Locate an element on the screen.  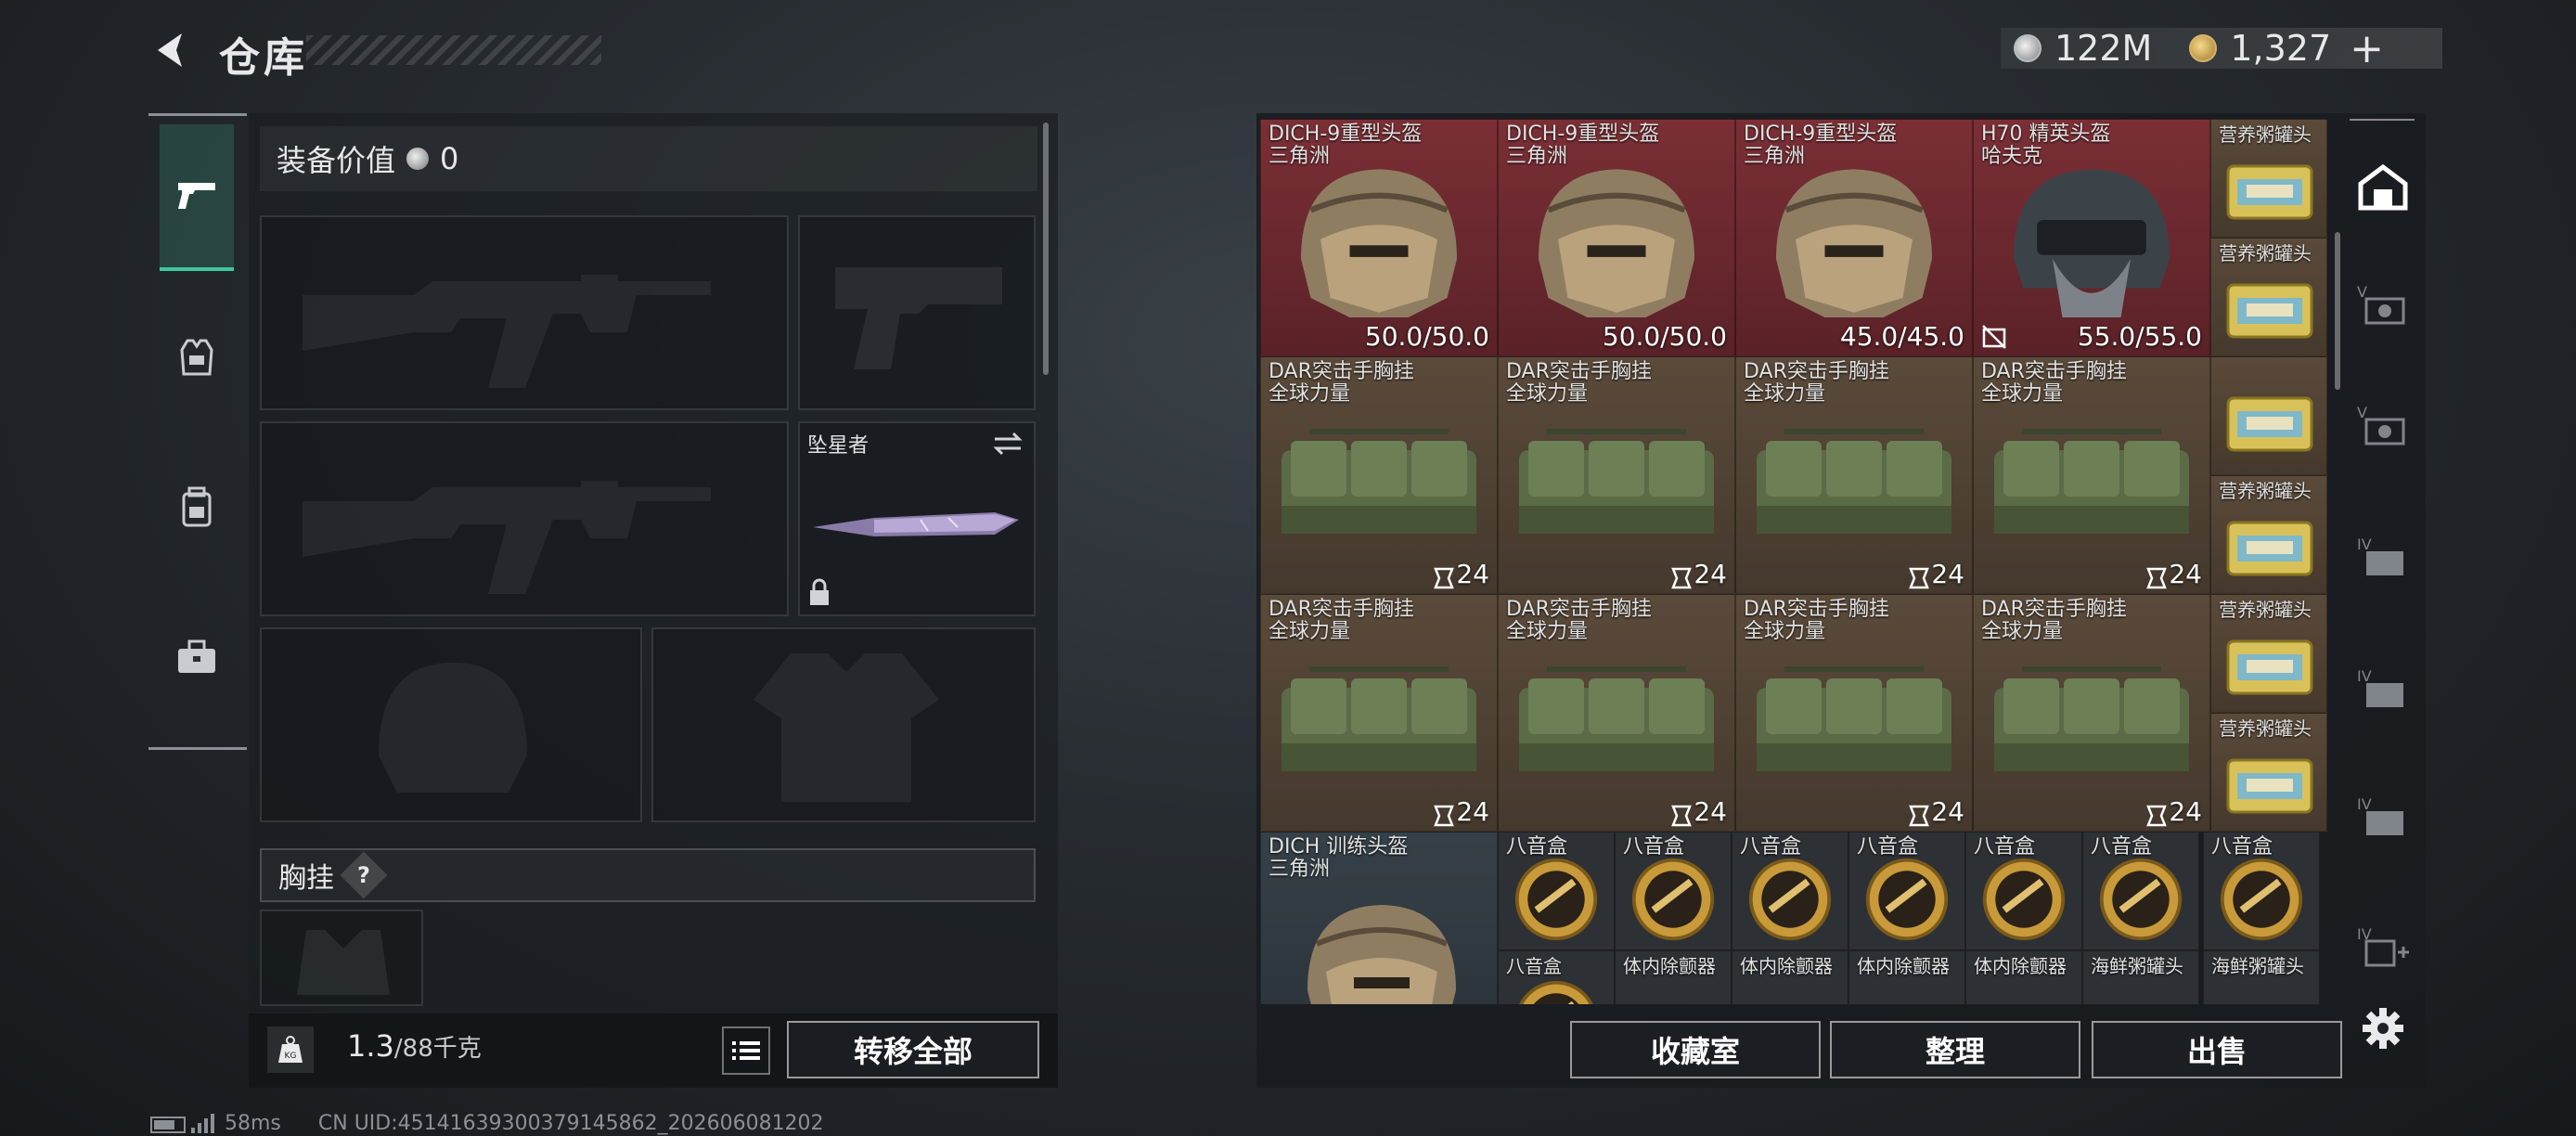
storage-home-tab is located at coordinates (2383, 187).